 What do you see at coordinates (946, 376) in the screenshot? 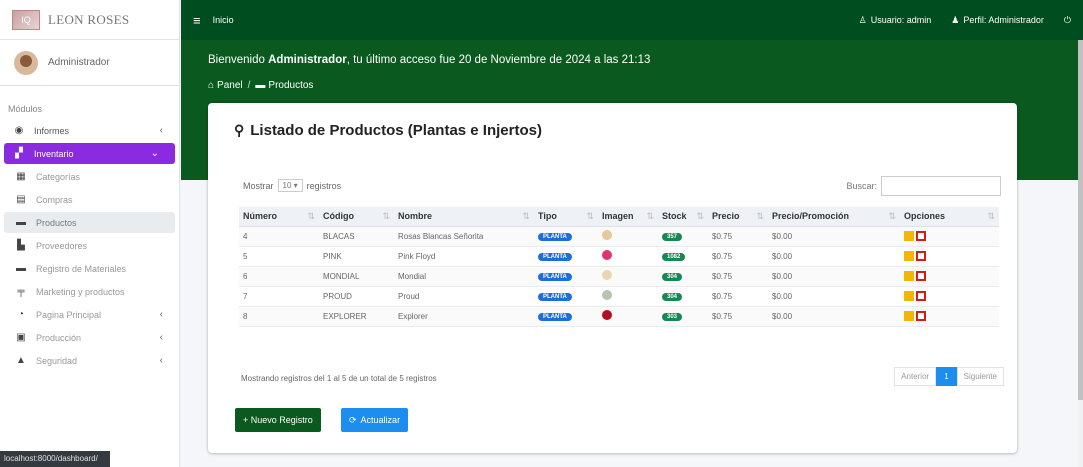
I see `pagination-page-1: 1` at bounding box center [946, 376].